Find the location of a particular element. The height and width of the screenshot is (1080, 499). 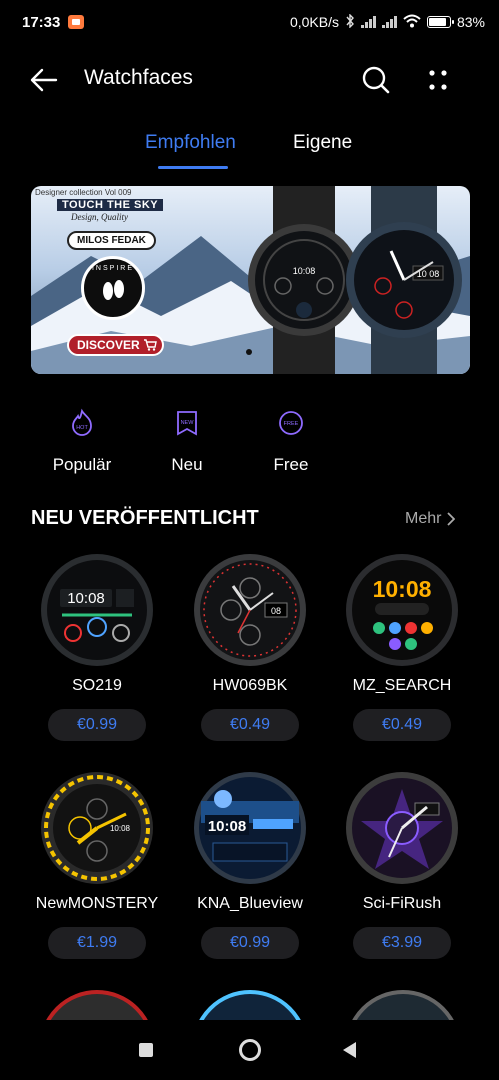

battery-level-fill is located at coordinates (437, 22).